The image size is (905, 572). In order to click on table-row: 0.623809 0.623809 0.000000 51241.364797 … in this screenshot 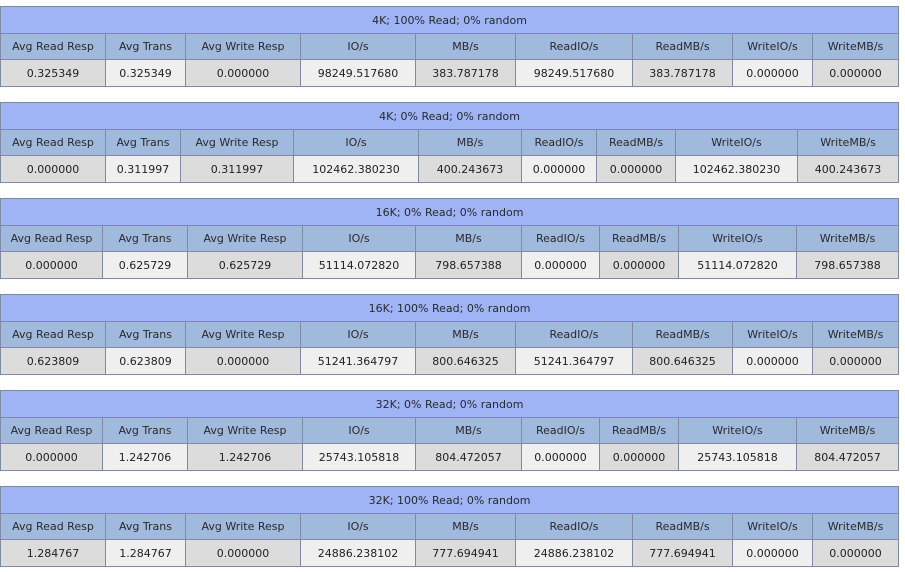, I will do `click(450, 361)`.